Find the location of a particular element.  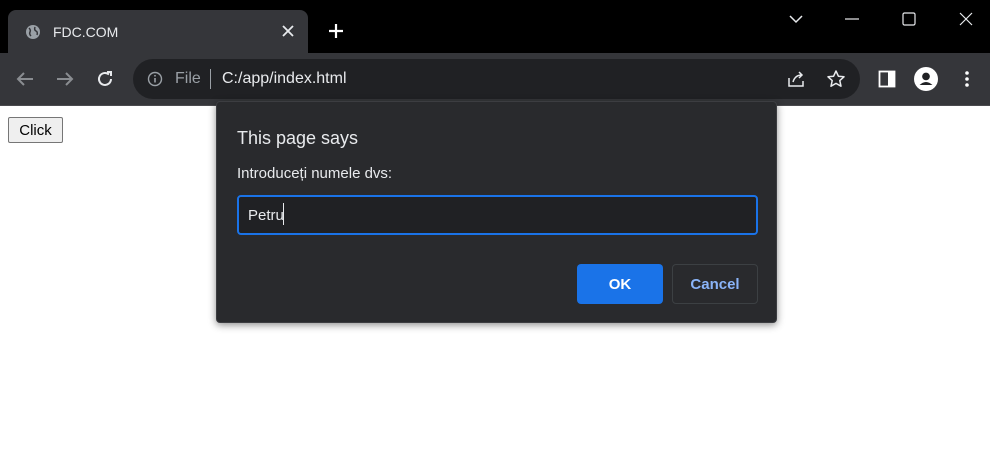

text-caret is located at coordinates (283, 214).